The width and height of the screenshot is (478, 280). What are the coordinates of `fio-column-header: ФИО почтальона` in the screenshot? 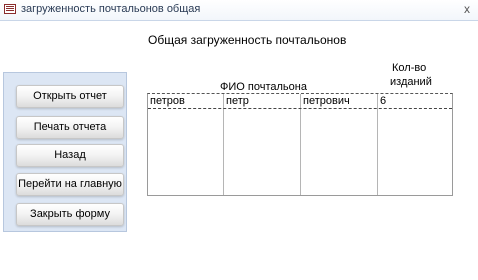 It's located at (263, 87).